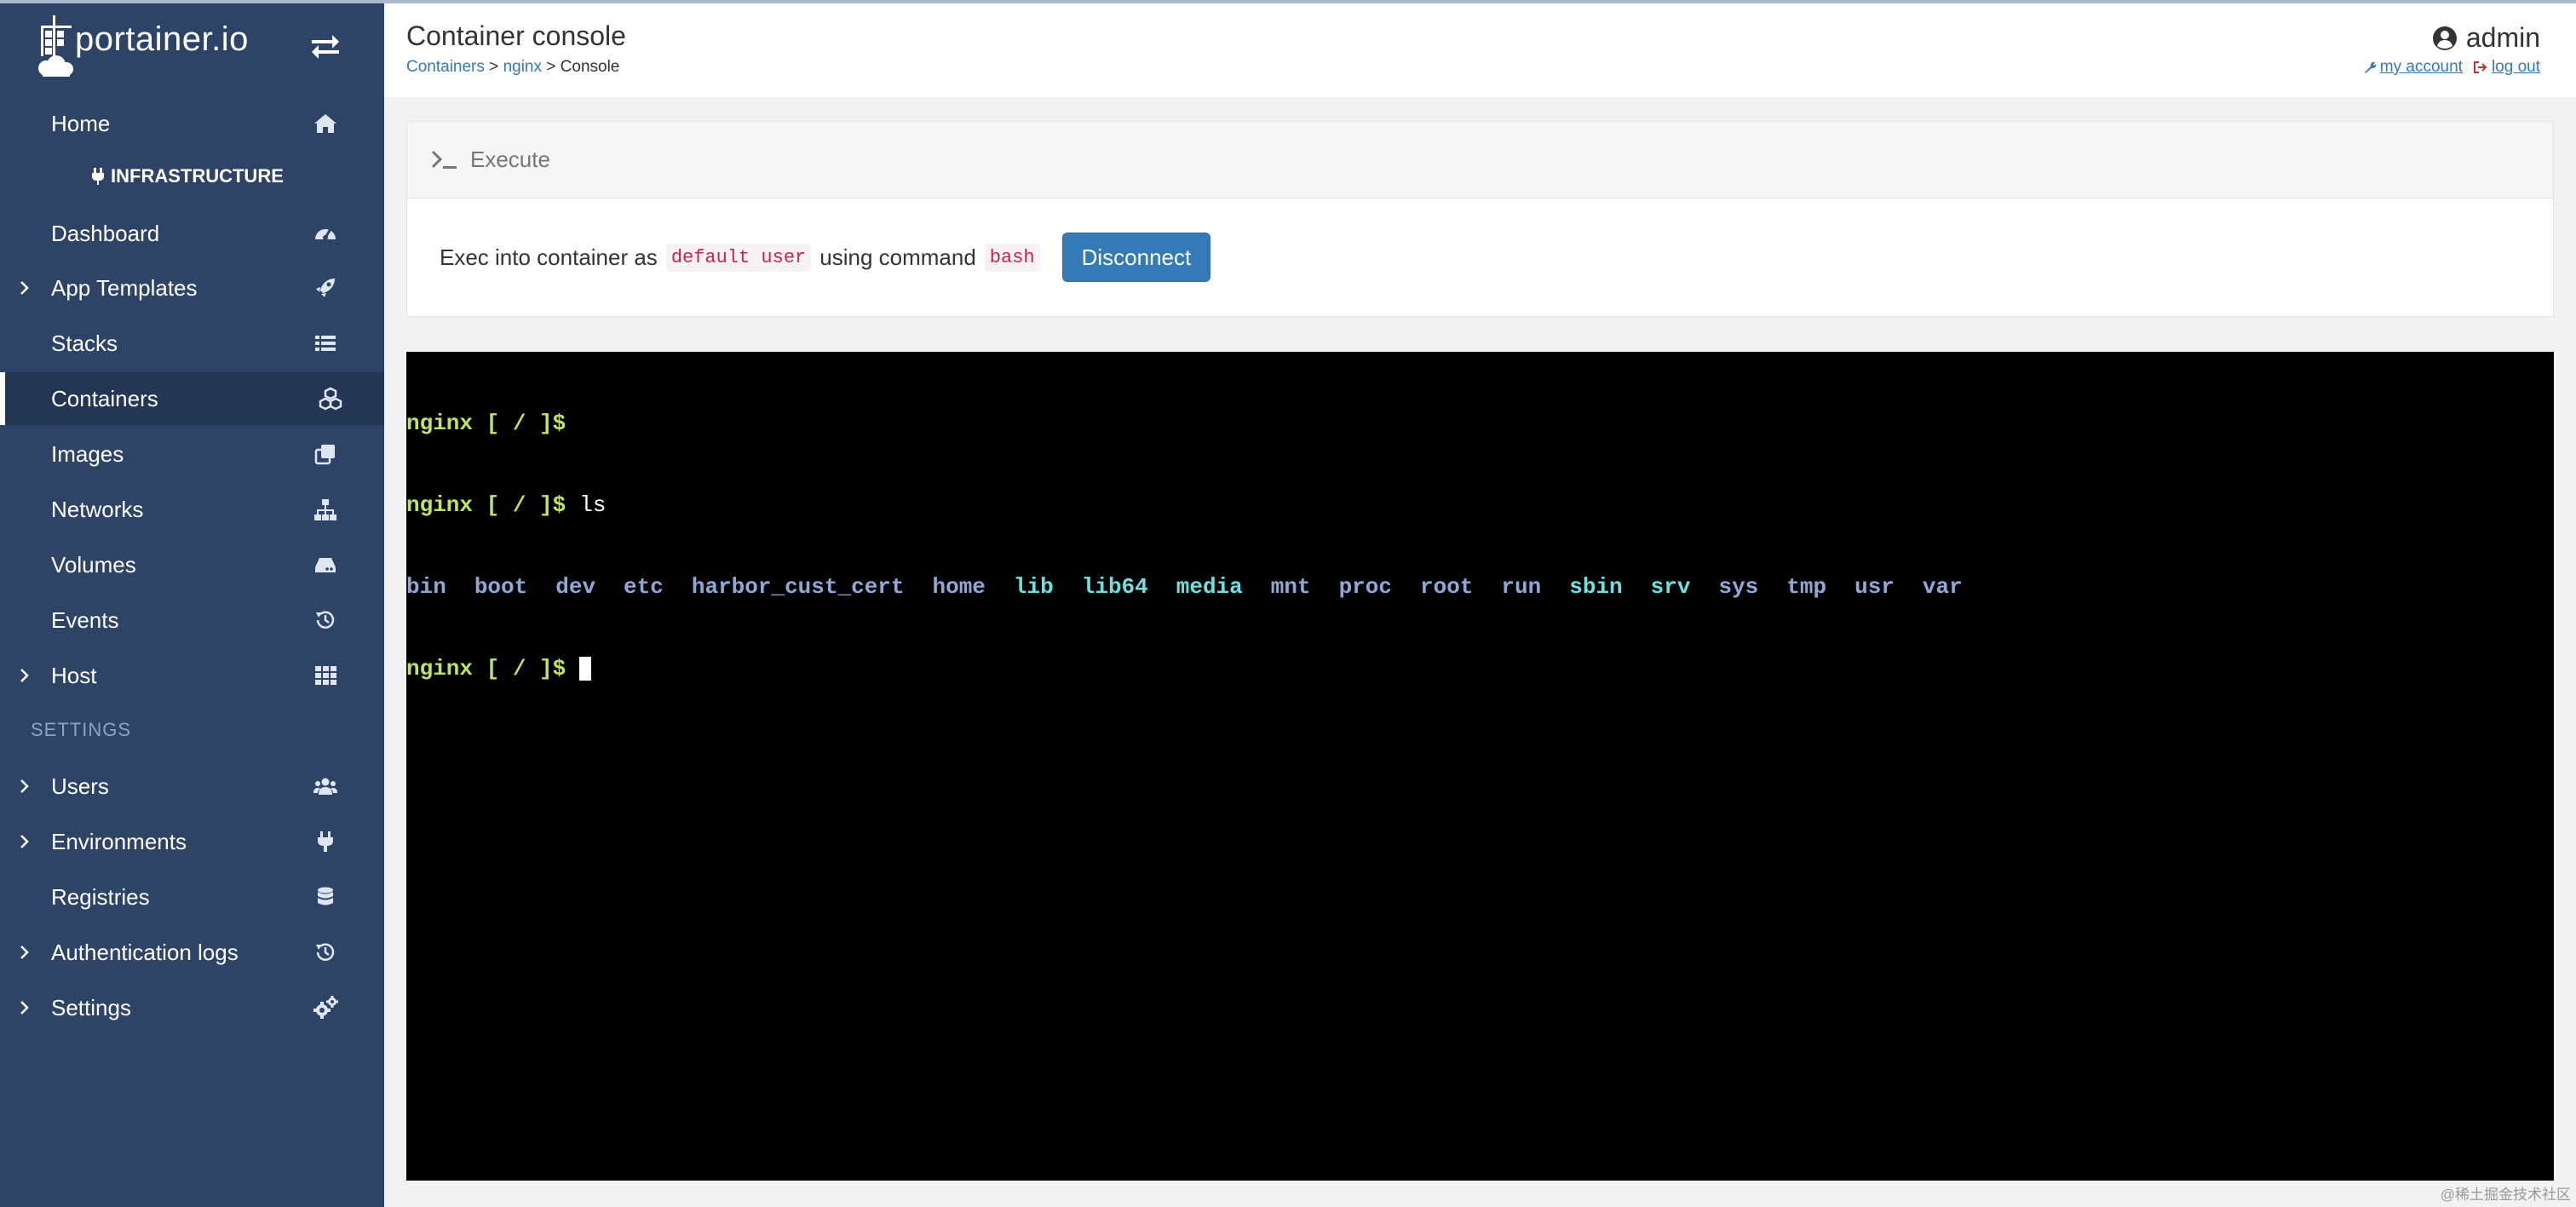 The height and width of the screenshot is (1207, 2576). Describe the element at coordinates (325, 288) in the screenshot. I see `rocket-icon` at that location.